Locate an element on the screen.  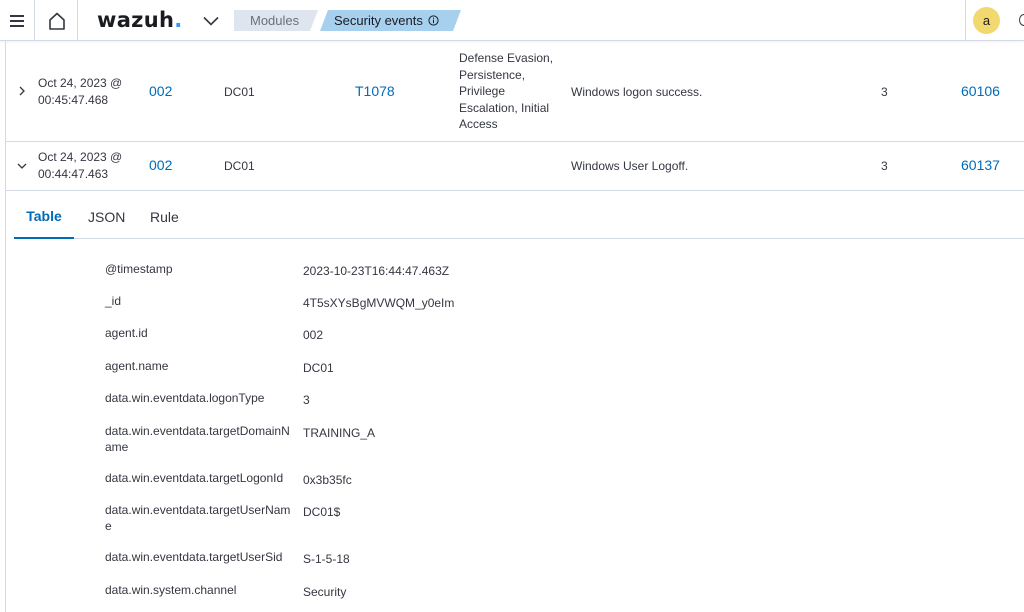
timestamp-time: 00:45:47.468 is located at coordinates (73, 100).